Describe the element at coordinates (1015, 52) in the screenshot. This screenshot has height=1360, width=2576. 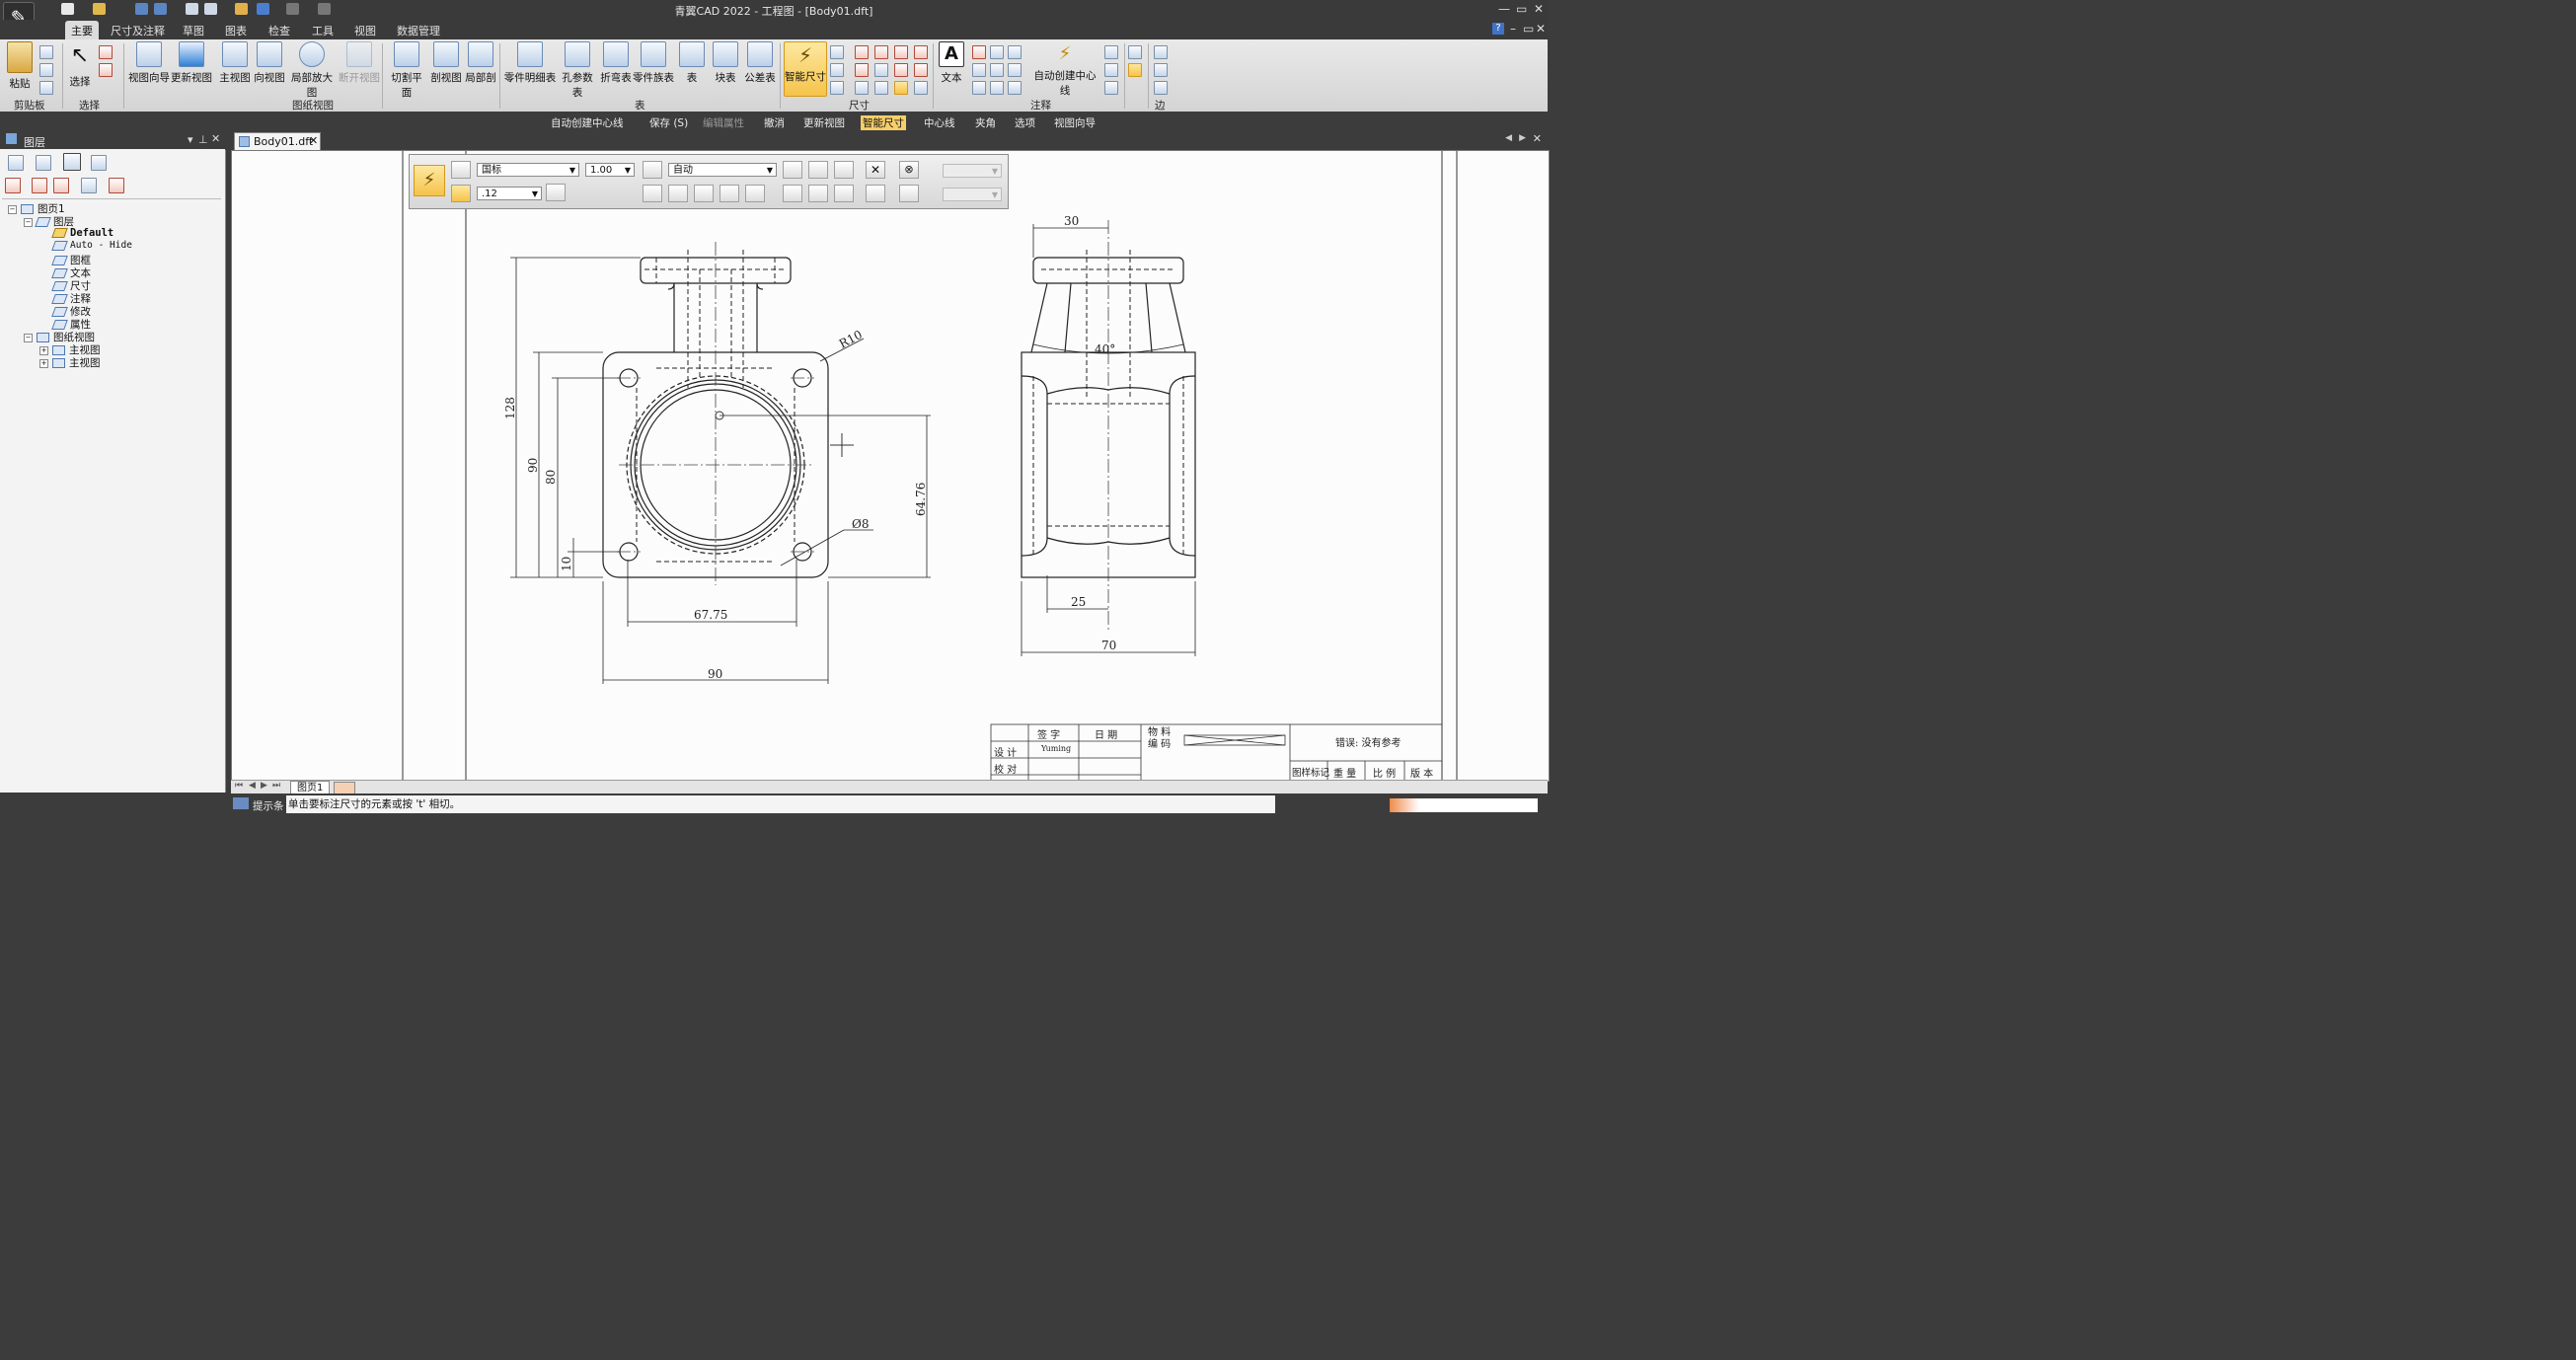
I see `callout-icon` at that location.